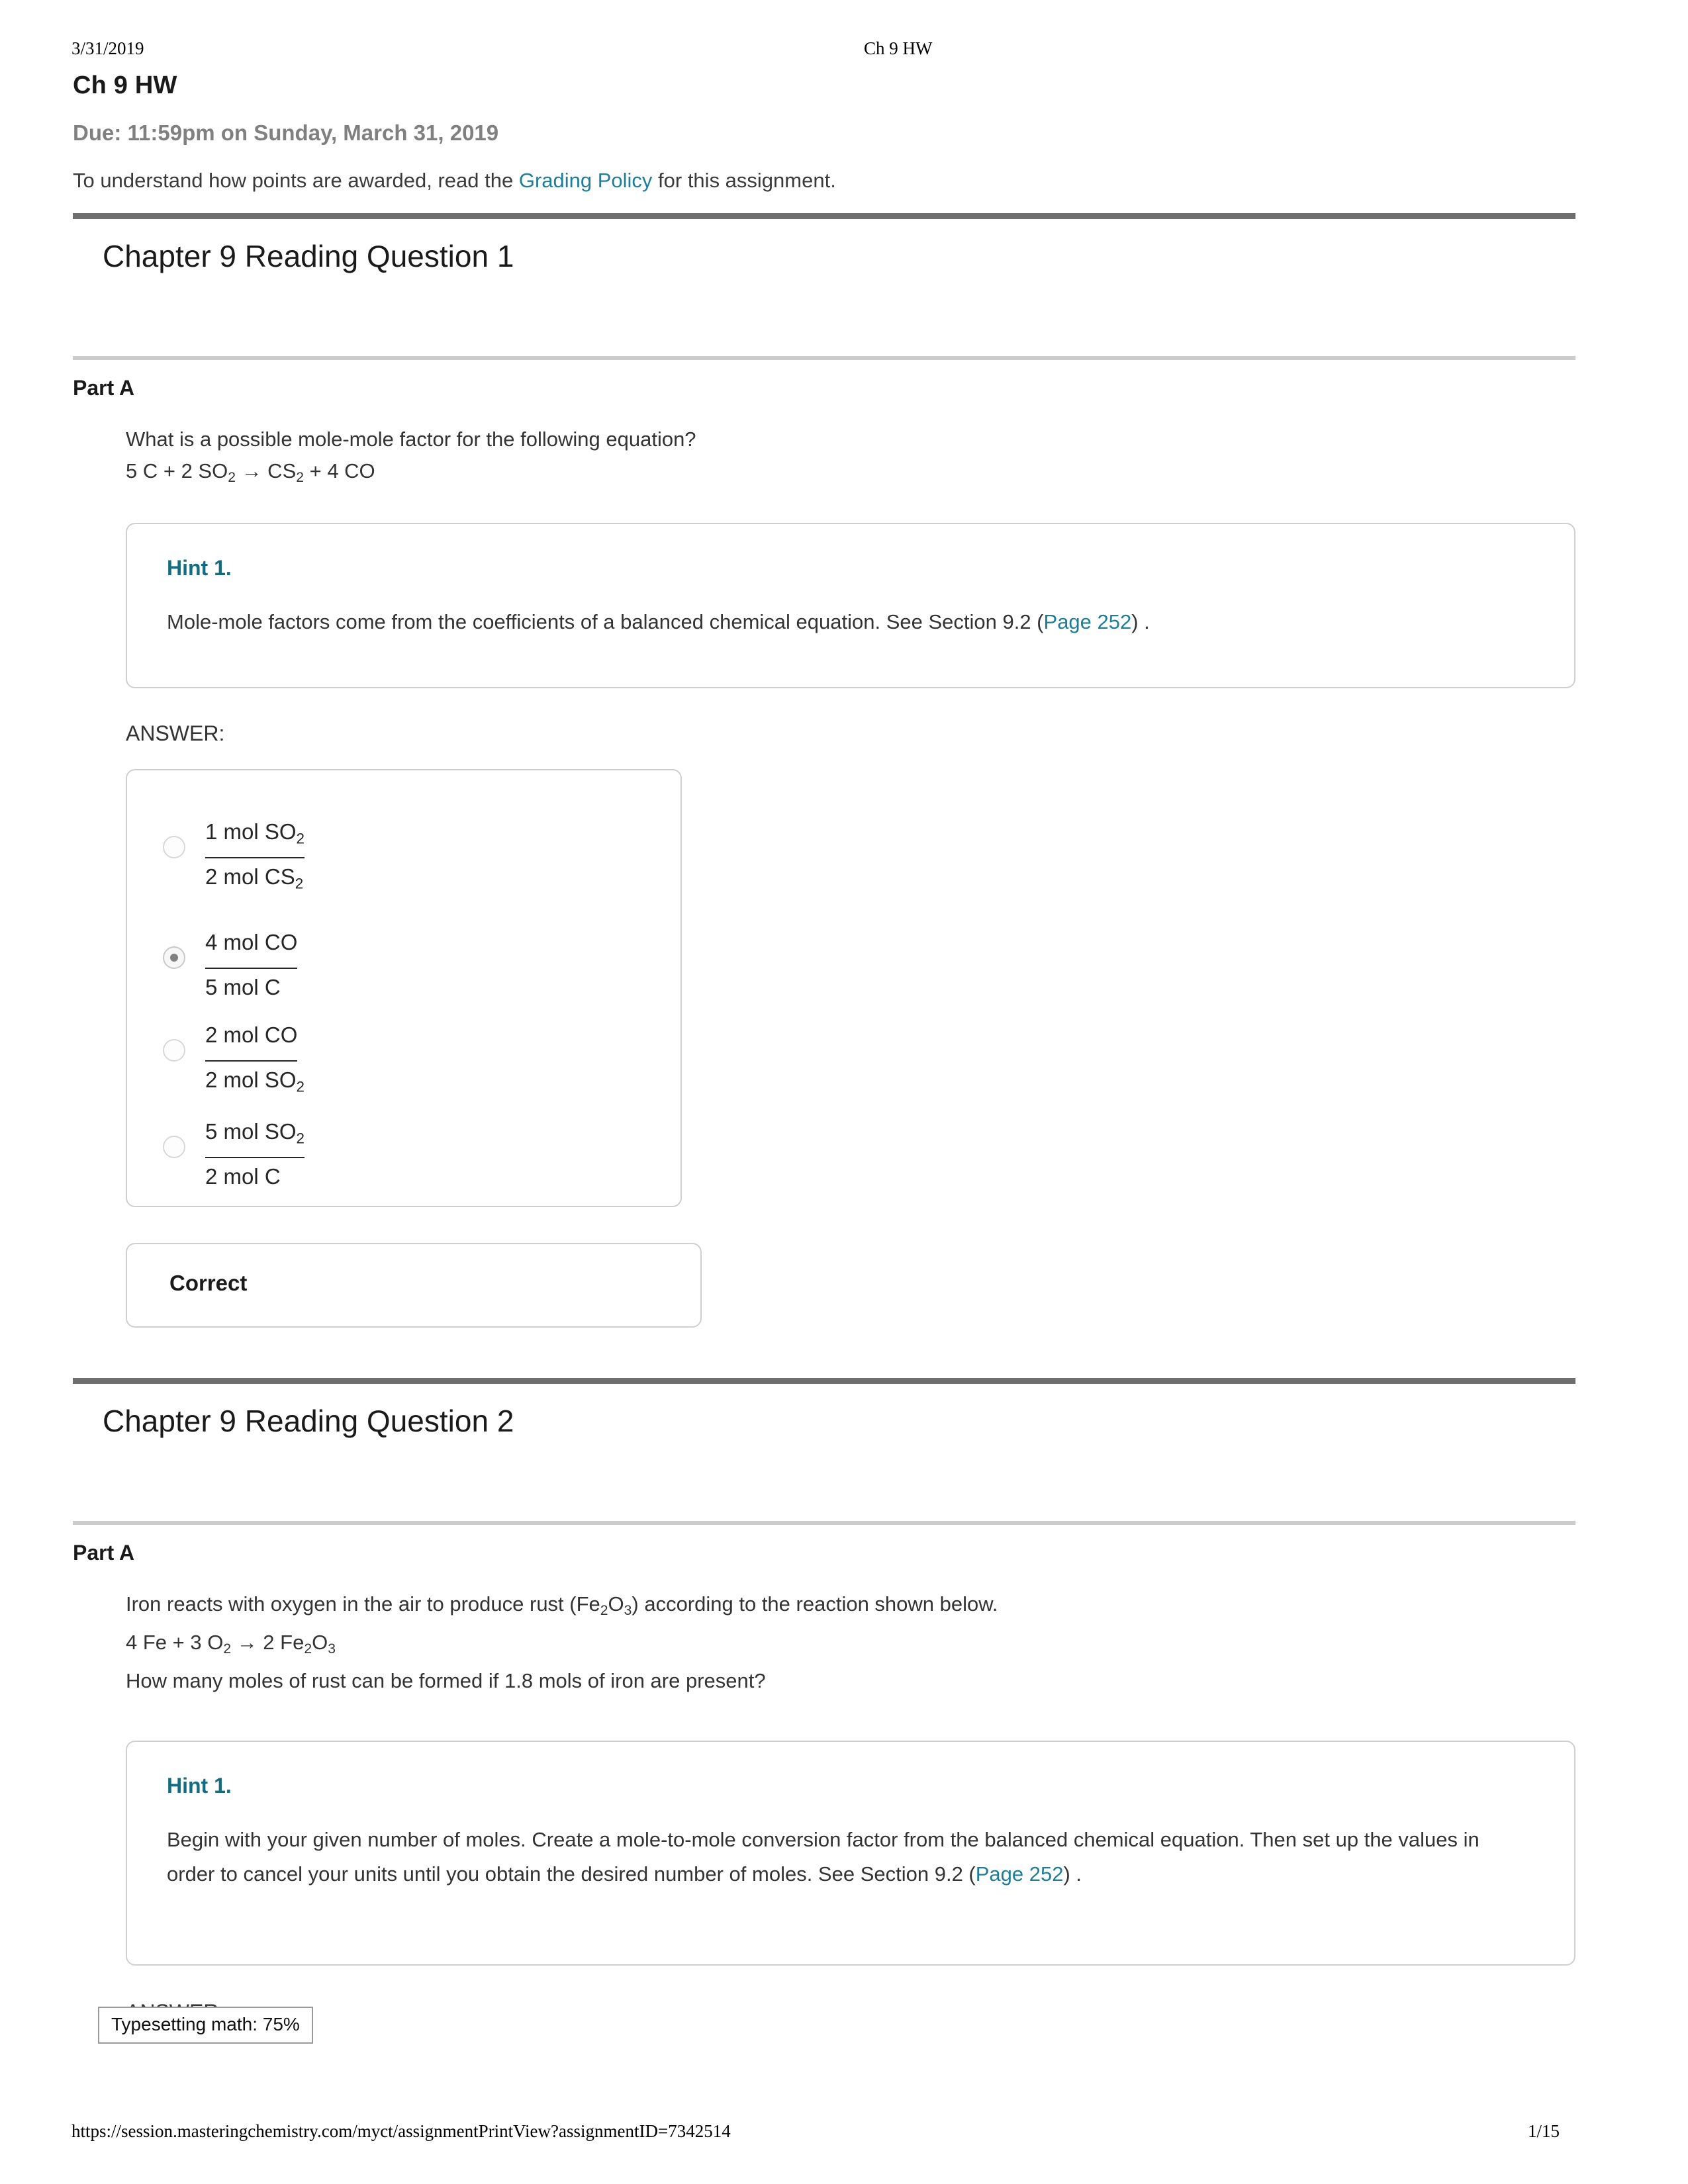 The image size is (1688, 2184). I want to click on choice-4-denominator: 2 mol C, so click(243, 1176).